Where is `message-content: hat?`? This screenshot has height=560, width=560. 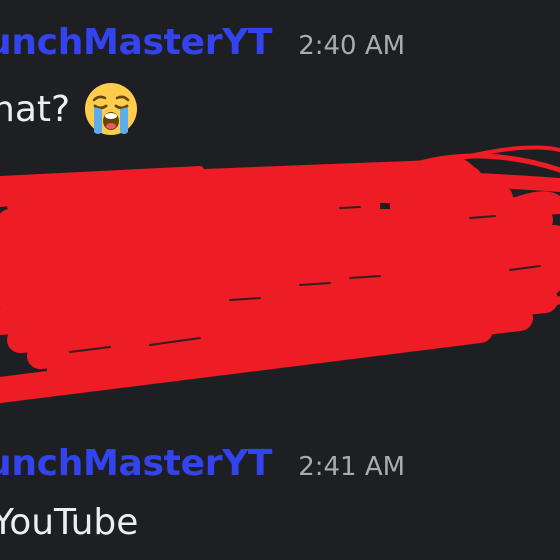
message-content: hat? is located at coordinates (35, 109).